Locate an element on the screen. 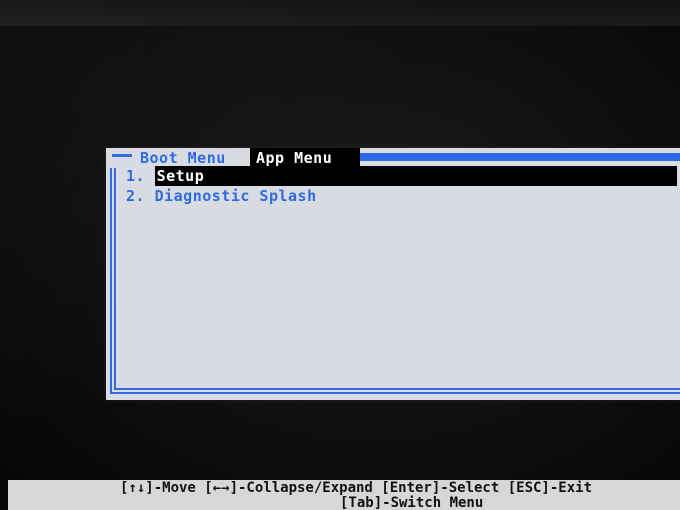  tab-boot-menu: Boot Menu is located at coordinates (192, 158).